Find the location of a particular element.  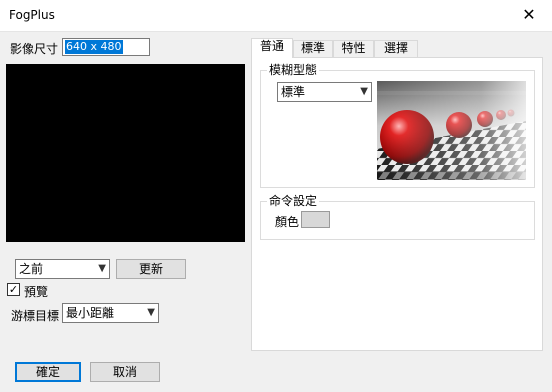

ok-button: 確定 is located at coordinates (48, 372).